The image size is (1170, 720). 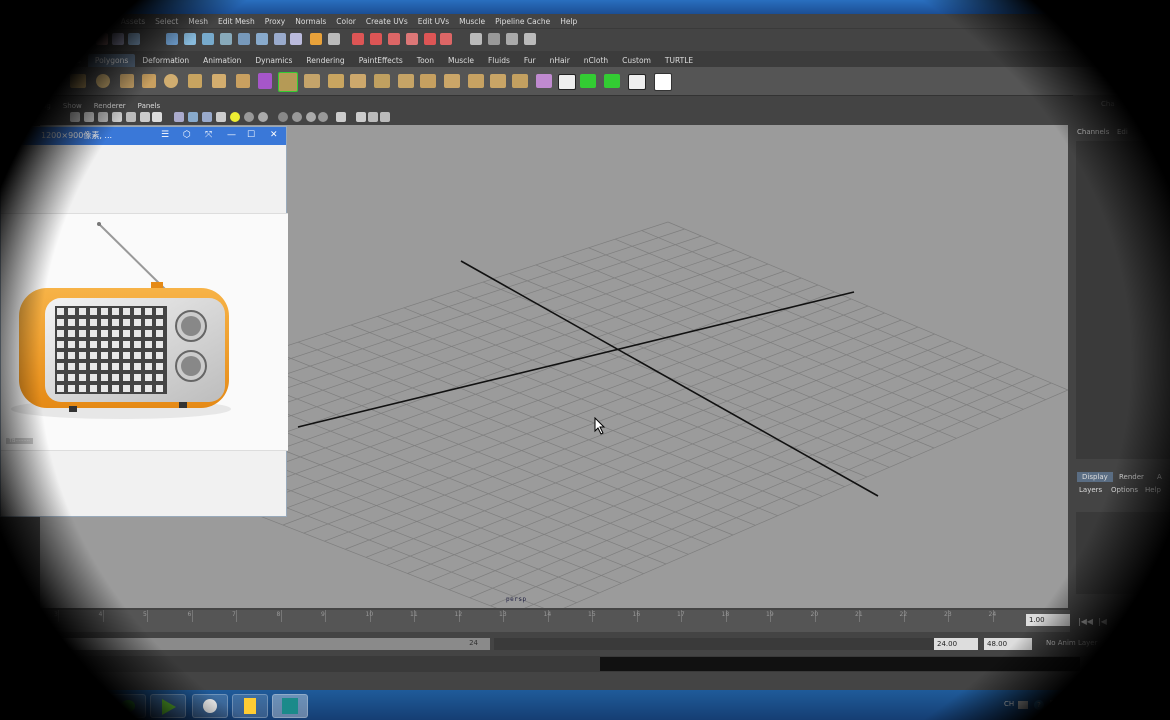 What do you see at coordinates (290, 706) in the screenshot?
I see `maya-taskbar-icon` at bounding box center [290, 706].